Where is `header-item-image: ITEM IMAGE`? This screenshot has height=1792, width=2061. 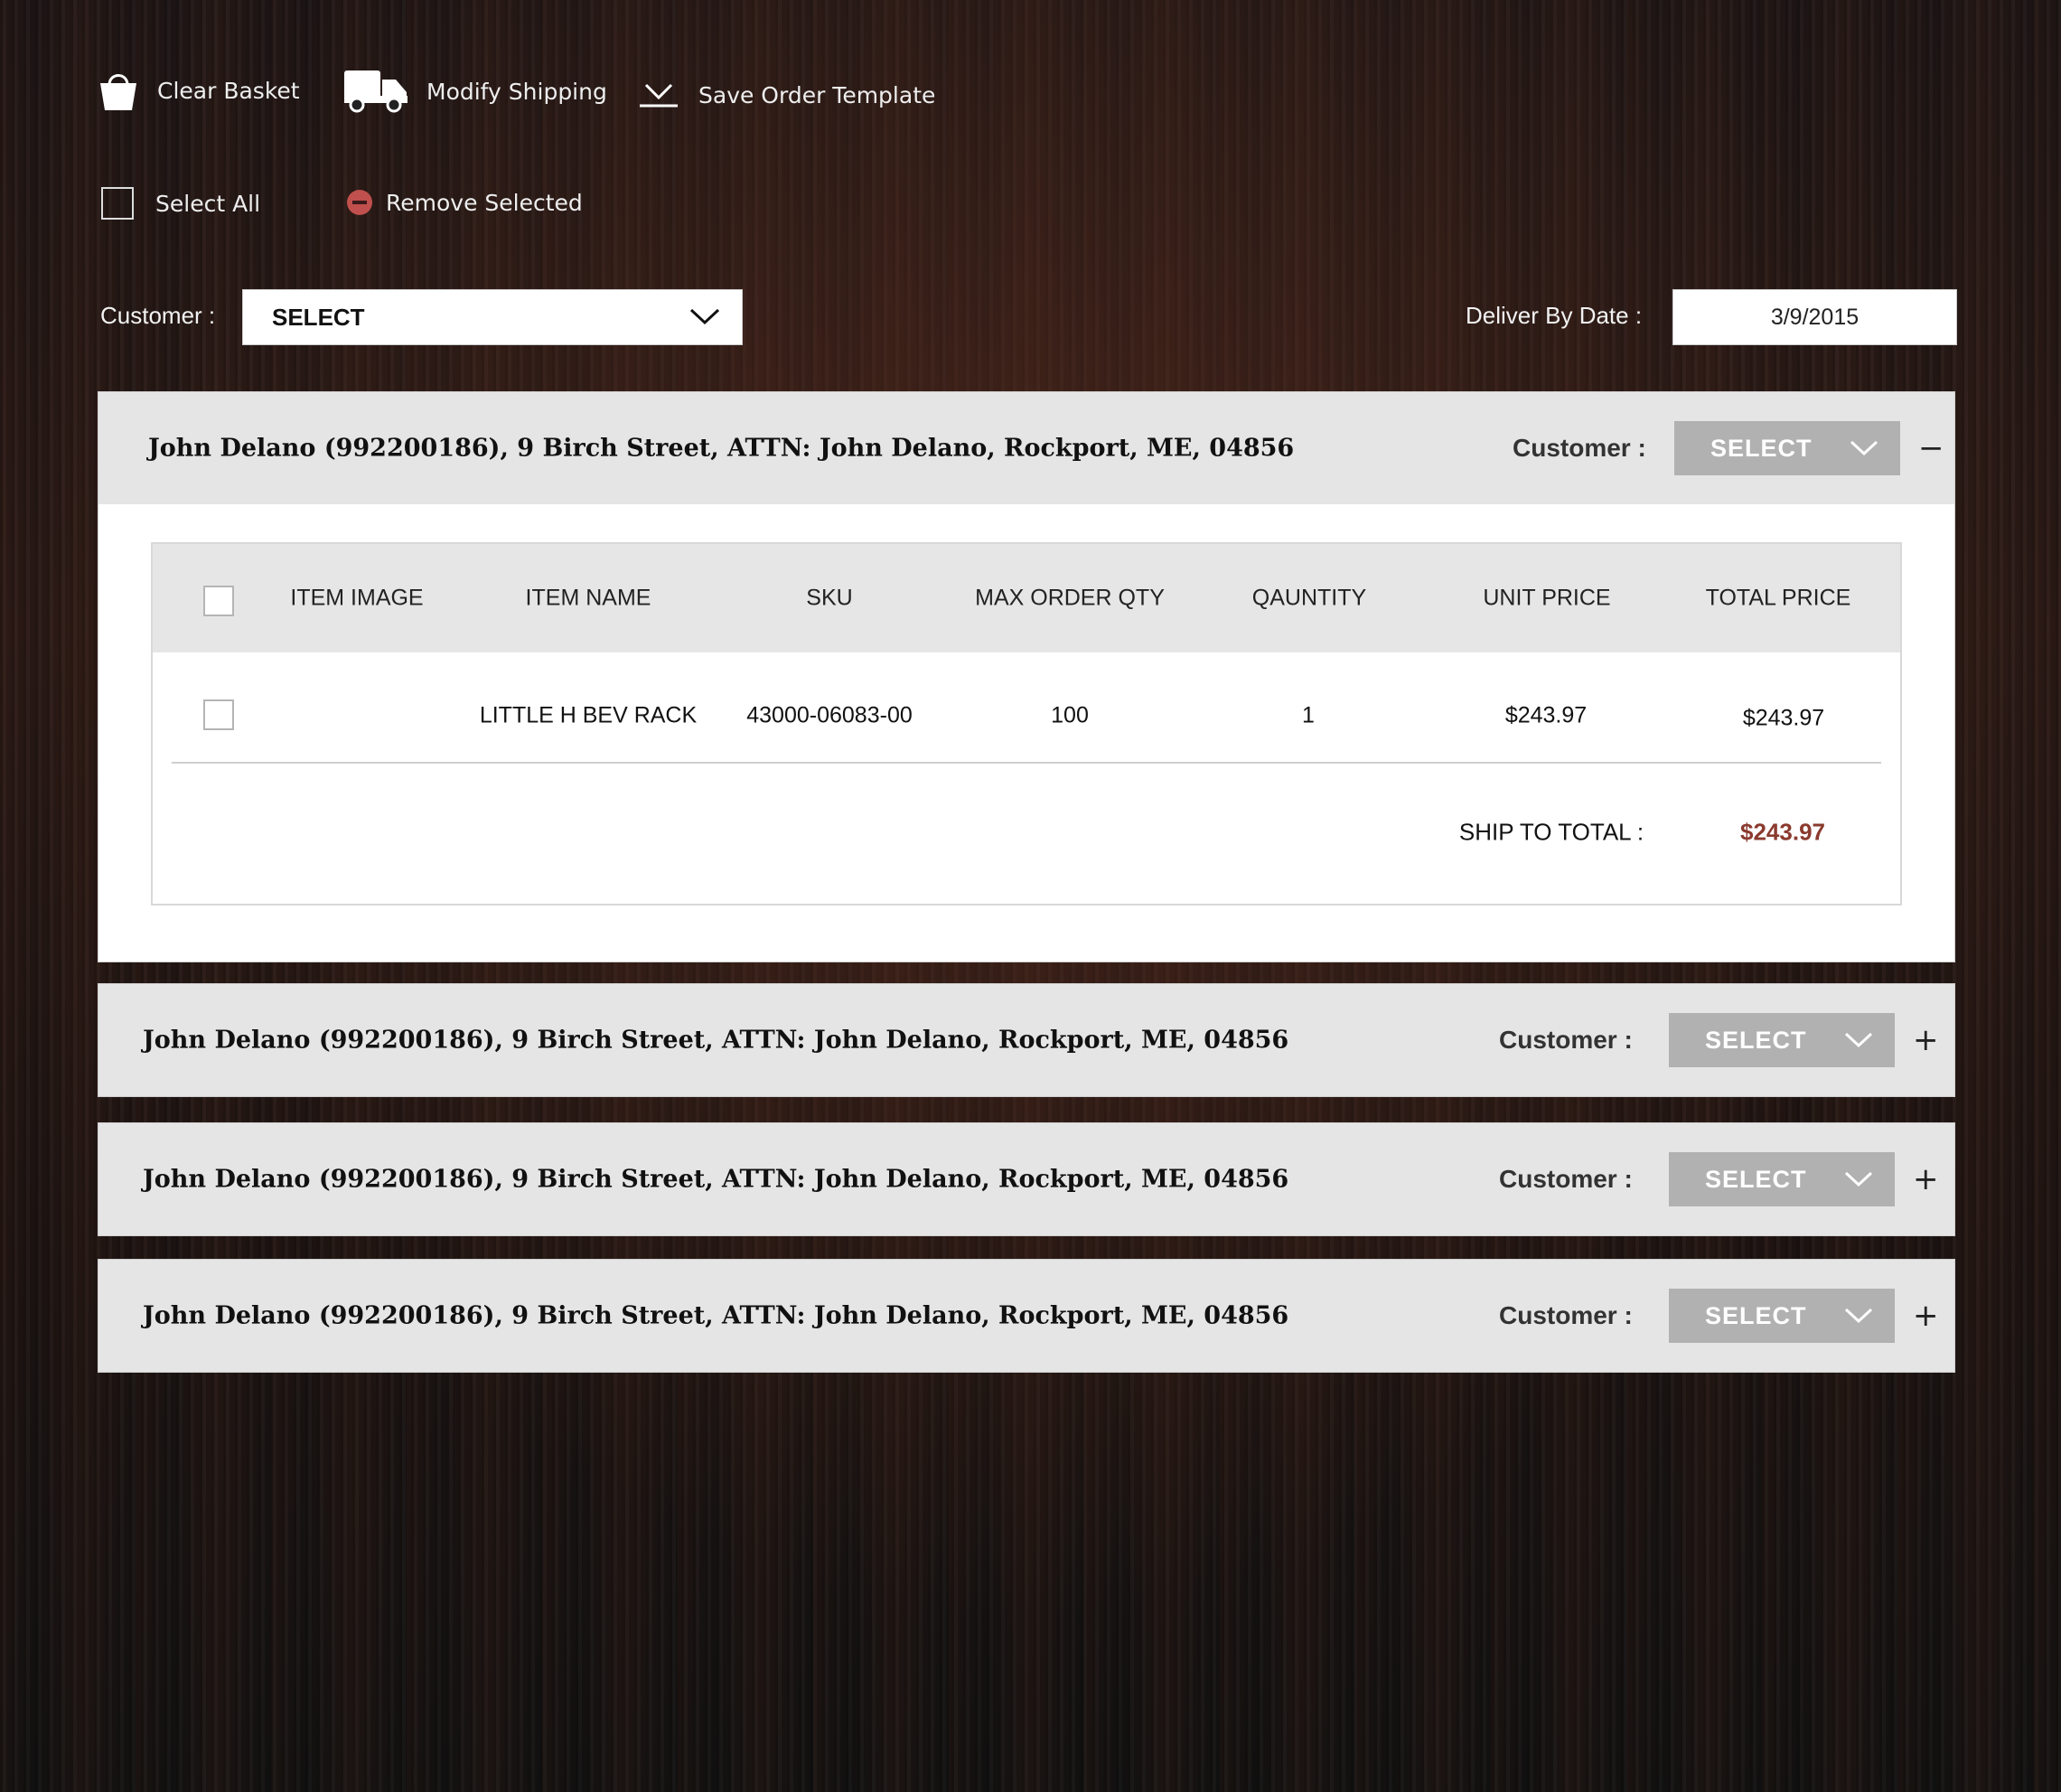 header-item-image: ITEM IMAGE is located at coordinates (357, 598).